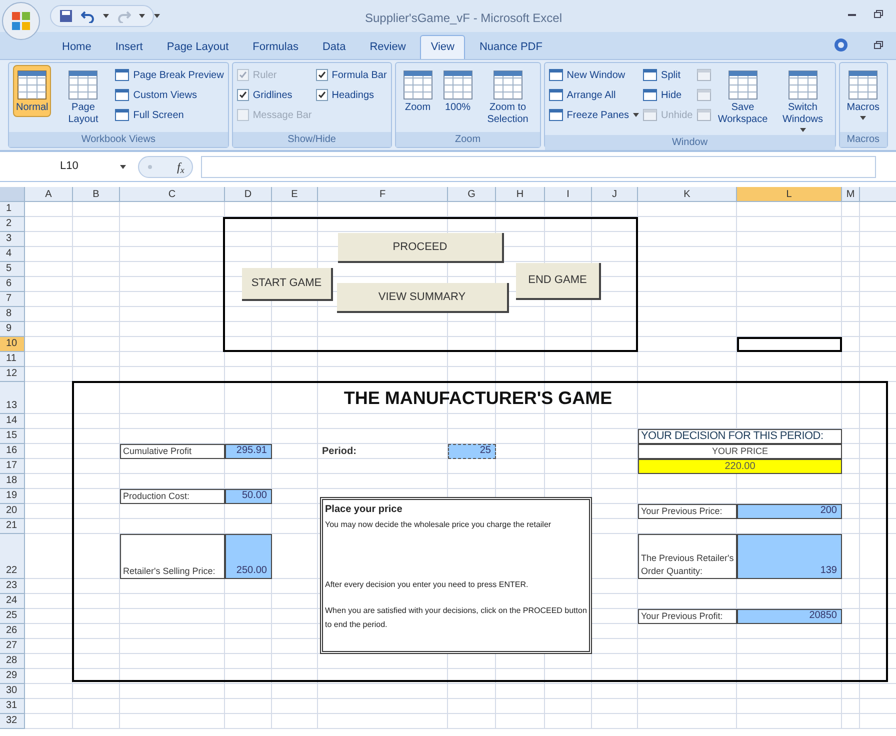 This screenshot has height=736, width=896. Describe the element at coordinates (169, 75) in the screenshot. I see `ribbon-button: Page Break Preview` at that location.